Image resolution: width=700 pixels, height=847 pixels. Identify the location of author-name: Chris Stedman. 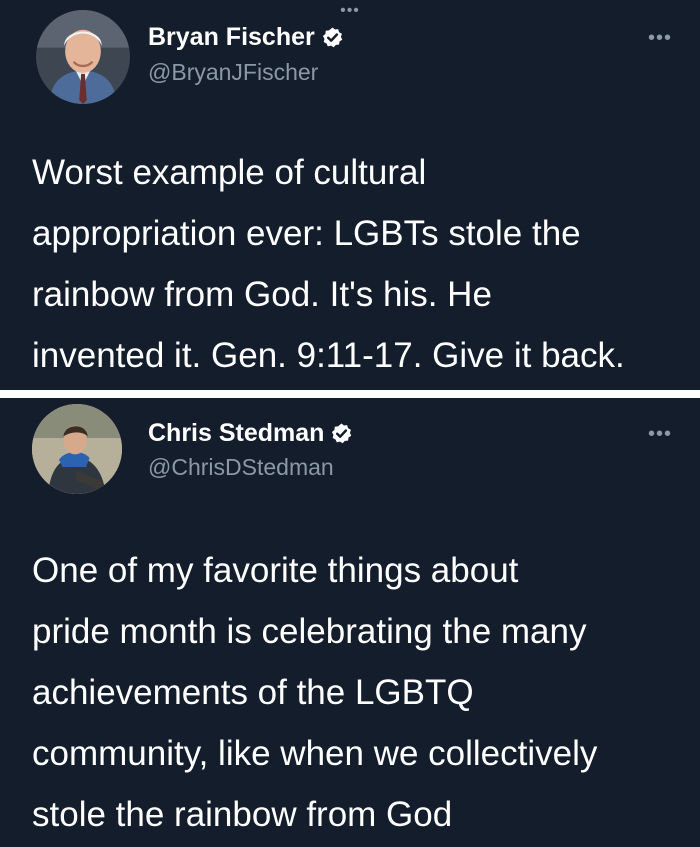
(236, 433).